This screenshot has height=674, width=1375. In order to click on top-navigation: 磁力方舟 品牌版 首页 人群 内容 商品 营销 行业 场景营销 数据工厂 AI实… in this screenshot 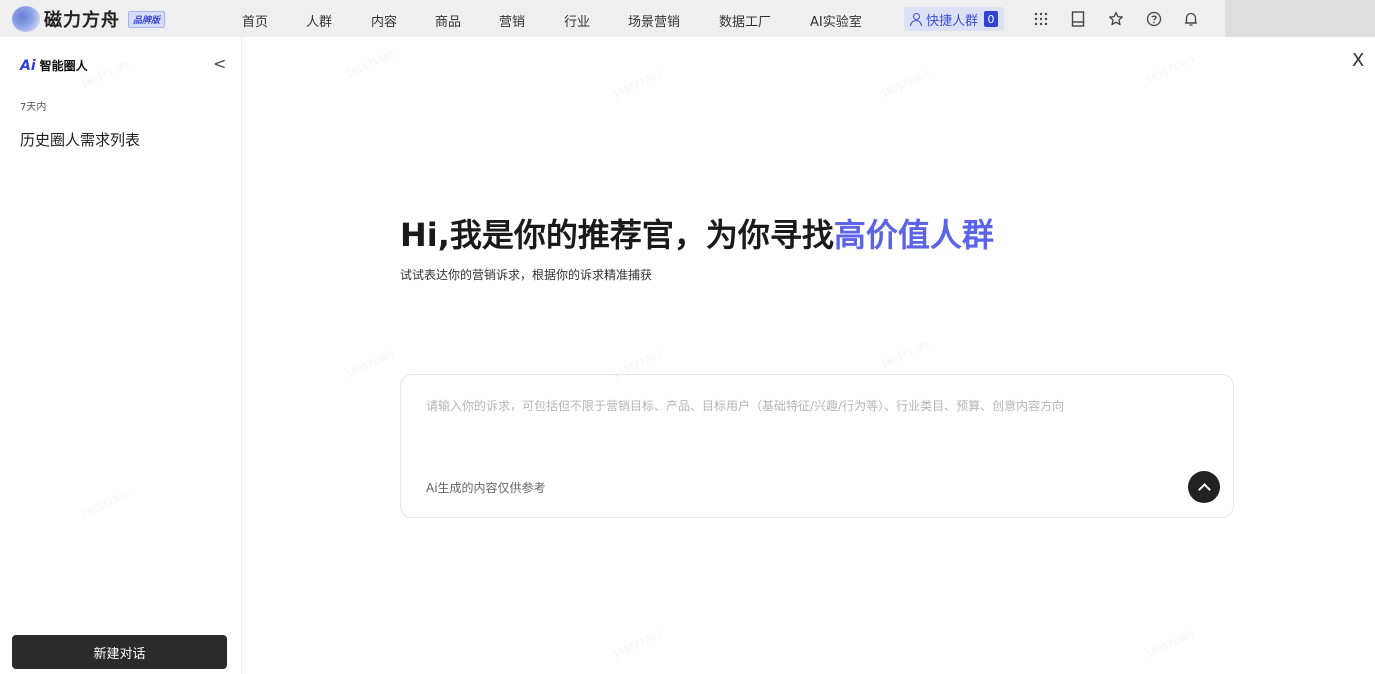, I will do `click(687, 18)`.